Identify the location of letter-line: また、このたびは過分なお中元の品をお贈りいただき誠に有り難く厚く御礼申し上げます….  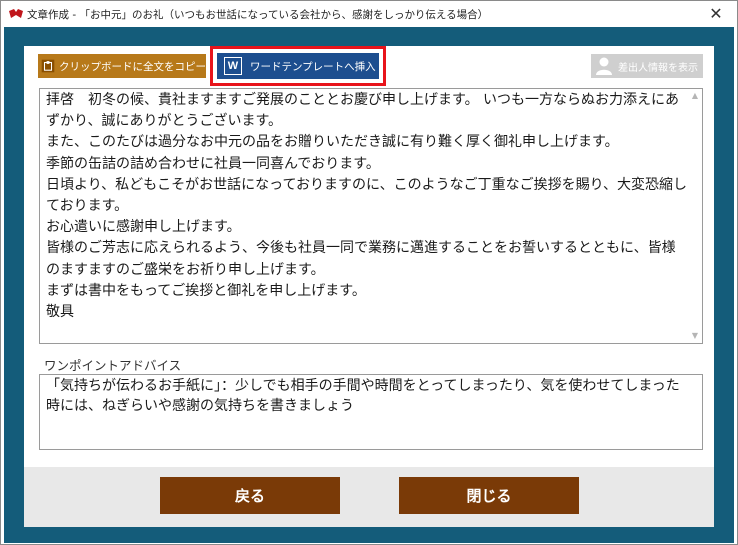
(332, 142).